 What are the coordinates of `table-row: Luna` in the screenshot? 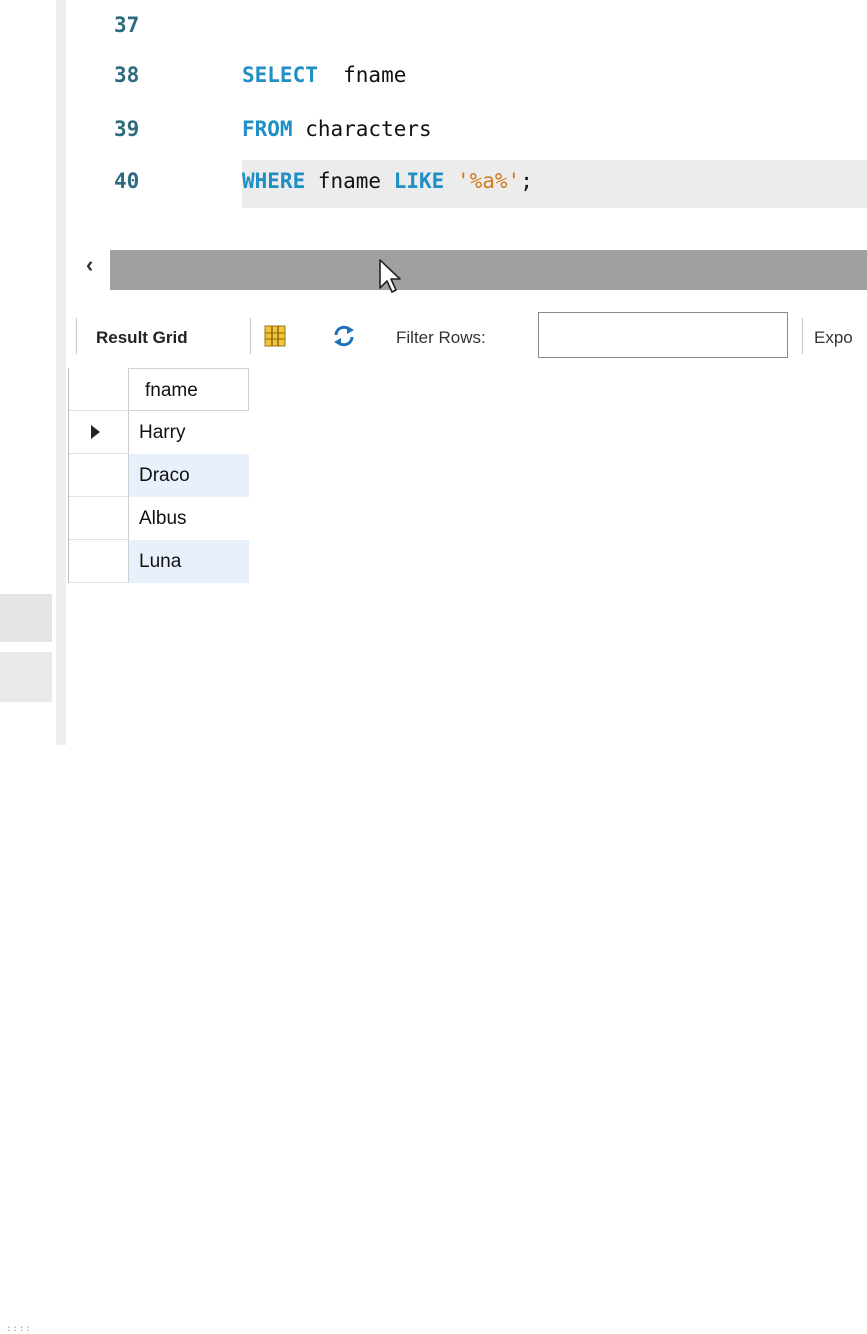 It's located at (160, 561).